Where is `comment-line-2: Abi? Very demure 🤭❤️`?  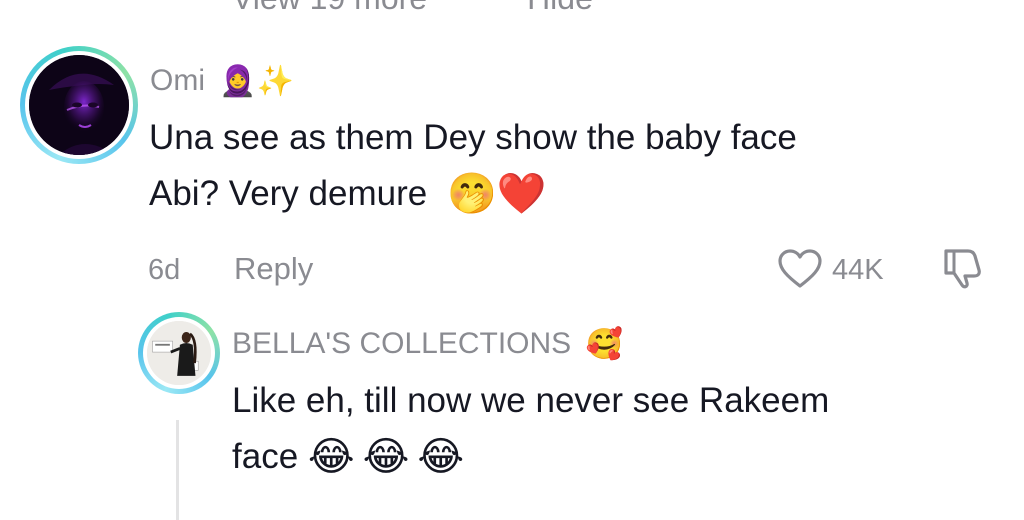 comment-line-2: Abi? Very demure 🤭❤️ is located at coordinates (473, 194).